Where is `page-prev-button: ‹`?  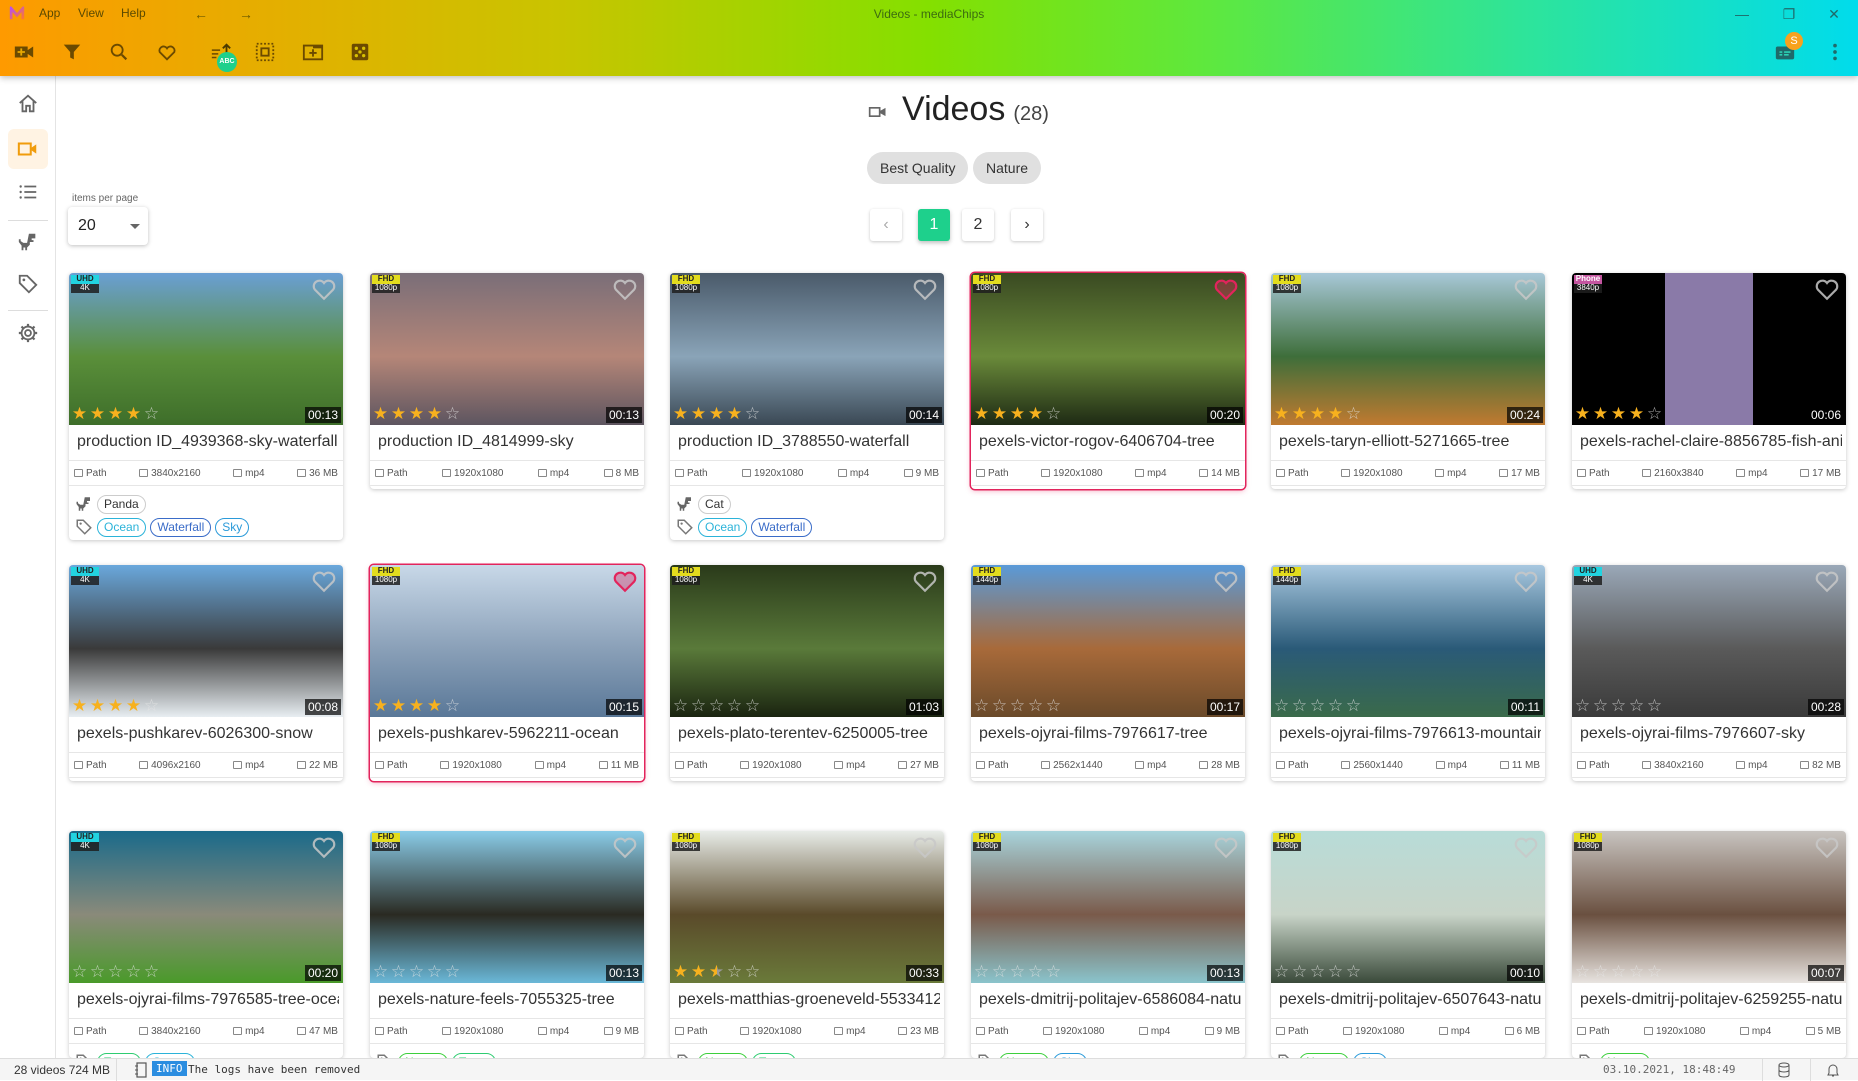 page-prev-button: ‹ is located at coordinates (886, 225).